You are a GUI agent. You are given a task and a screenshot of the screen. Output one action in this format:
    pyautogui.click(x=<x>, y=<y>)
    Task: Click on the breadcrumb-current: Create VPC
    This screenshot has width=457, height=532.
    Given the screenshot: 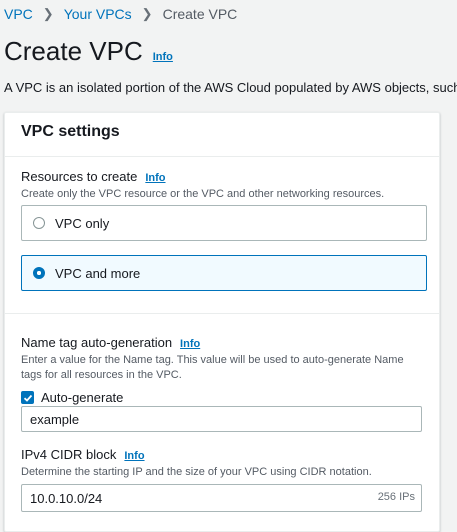 What is the action you would take?
    pyautogui.click(x=200, y=14)
    